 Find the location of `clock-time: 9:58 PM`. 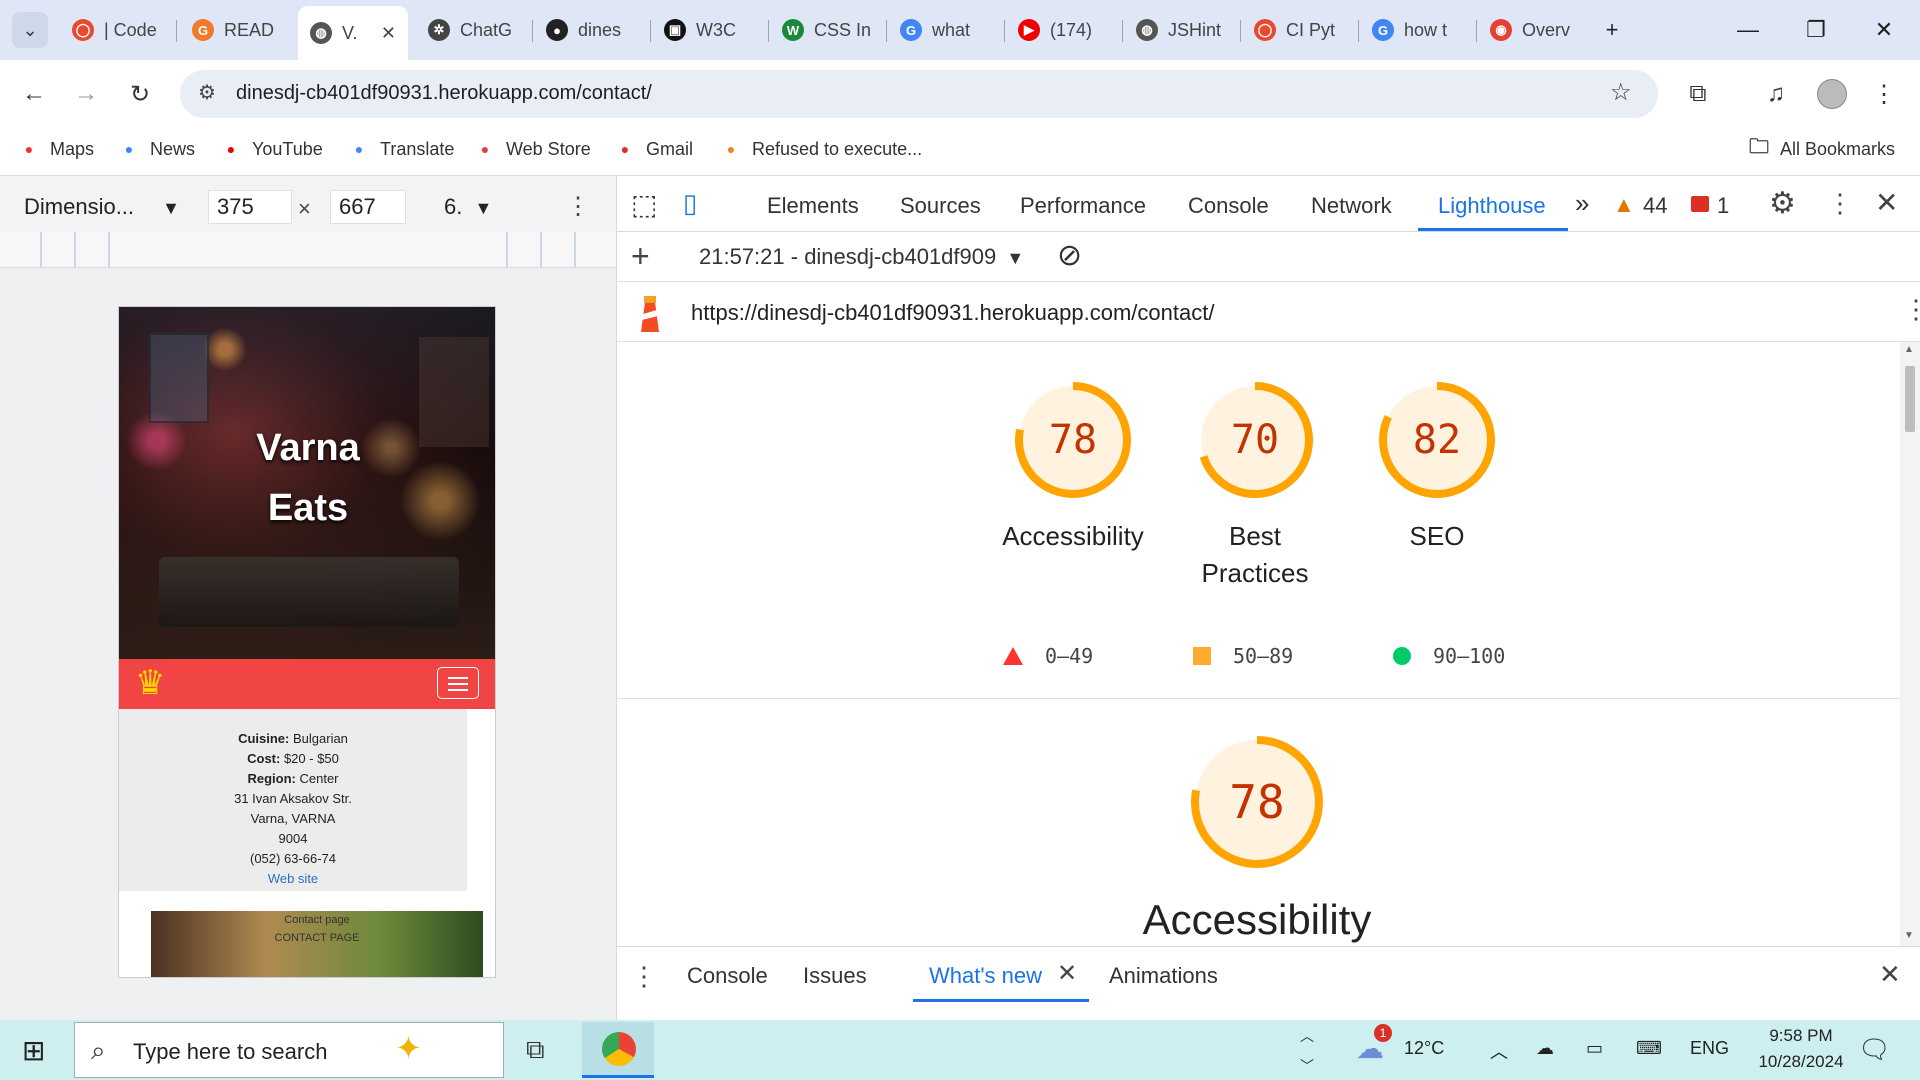

clock-time: 9:58 PM is located at coordinates (1801, 1036).